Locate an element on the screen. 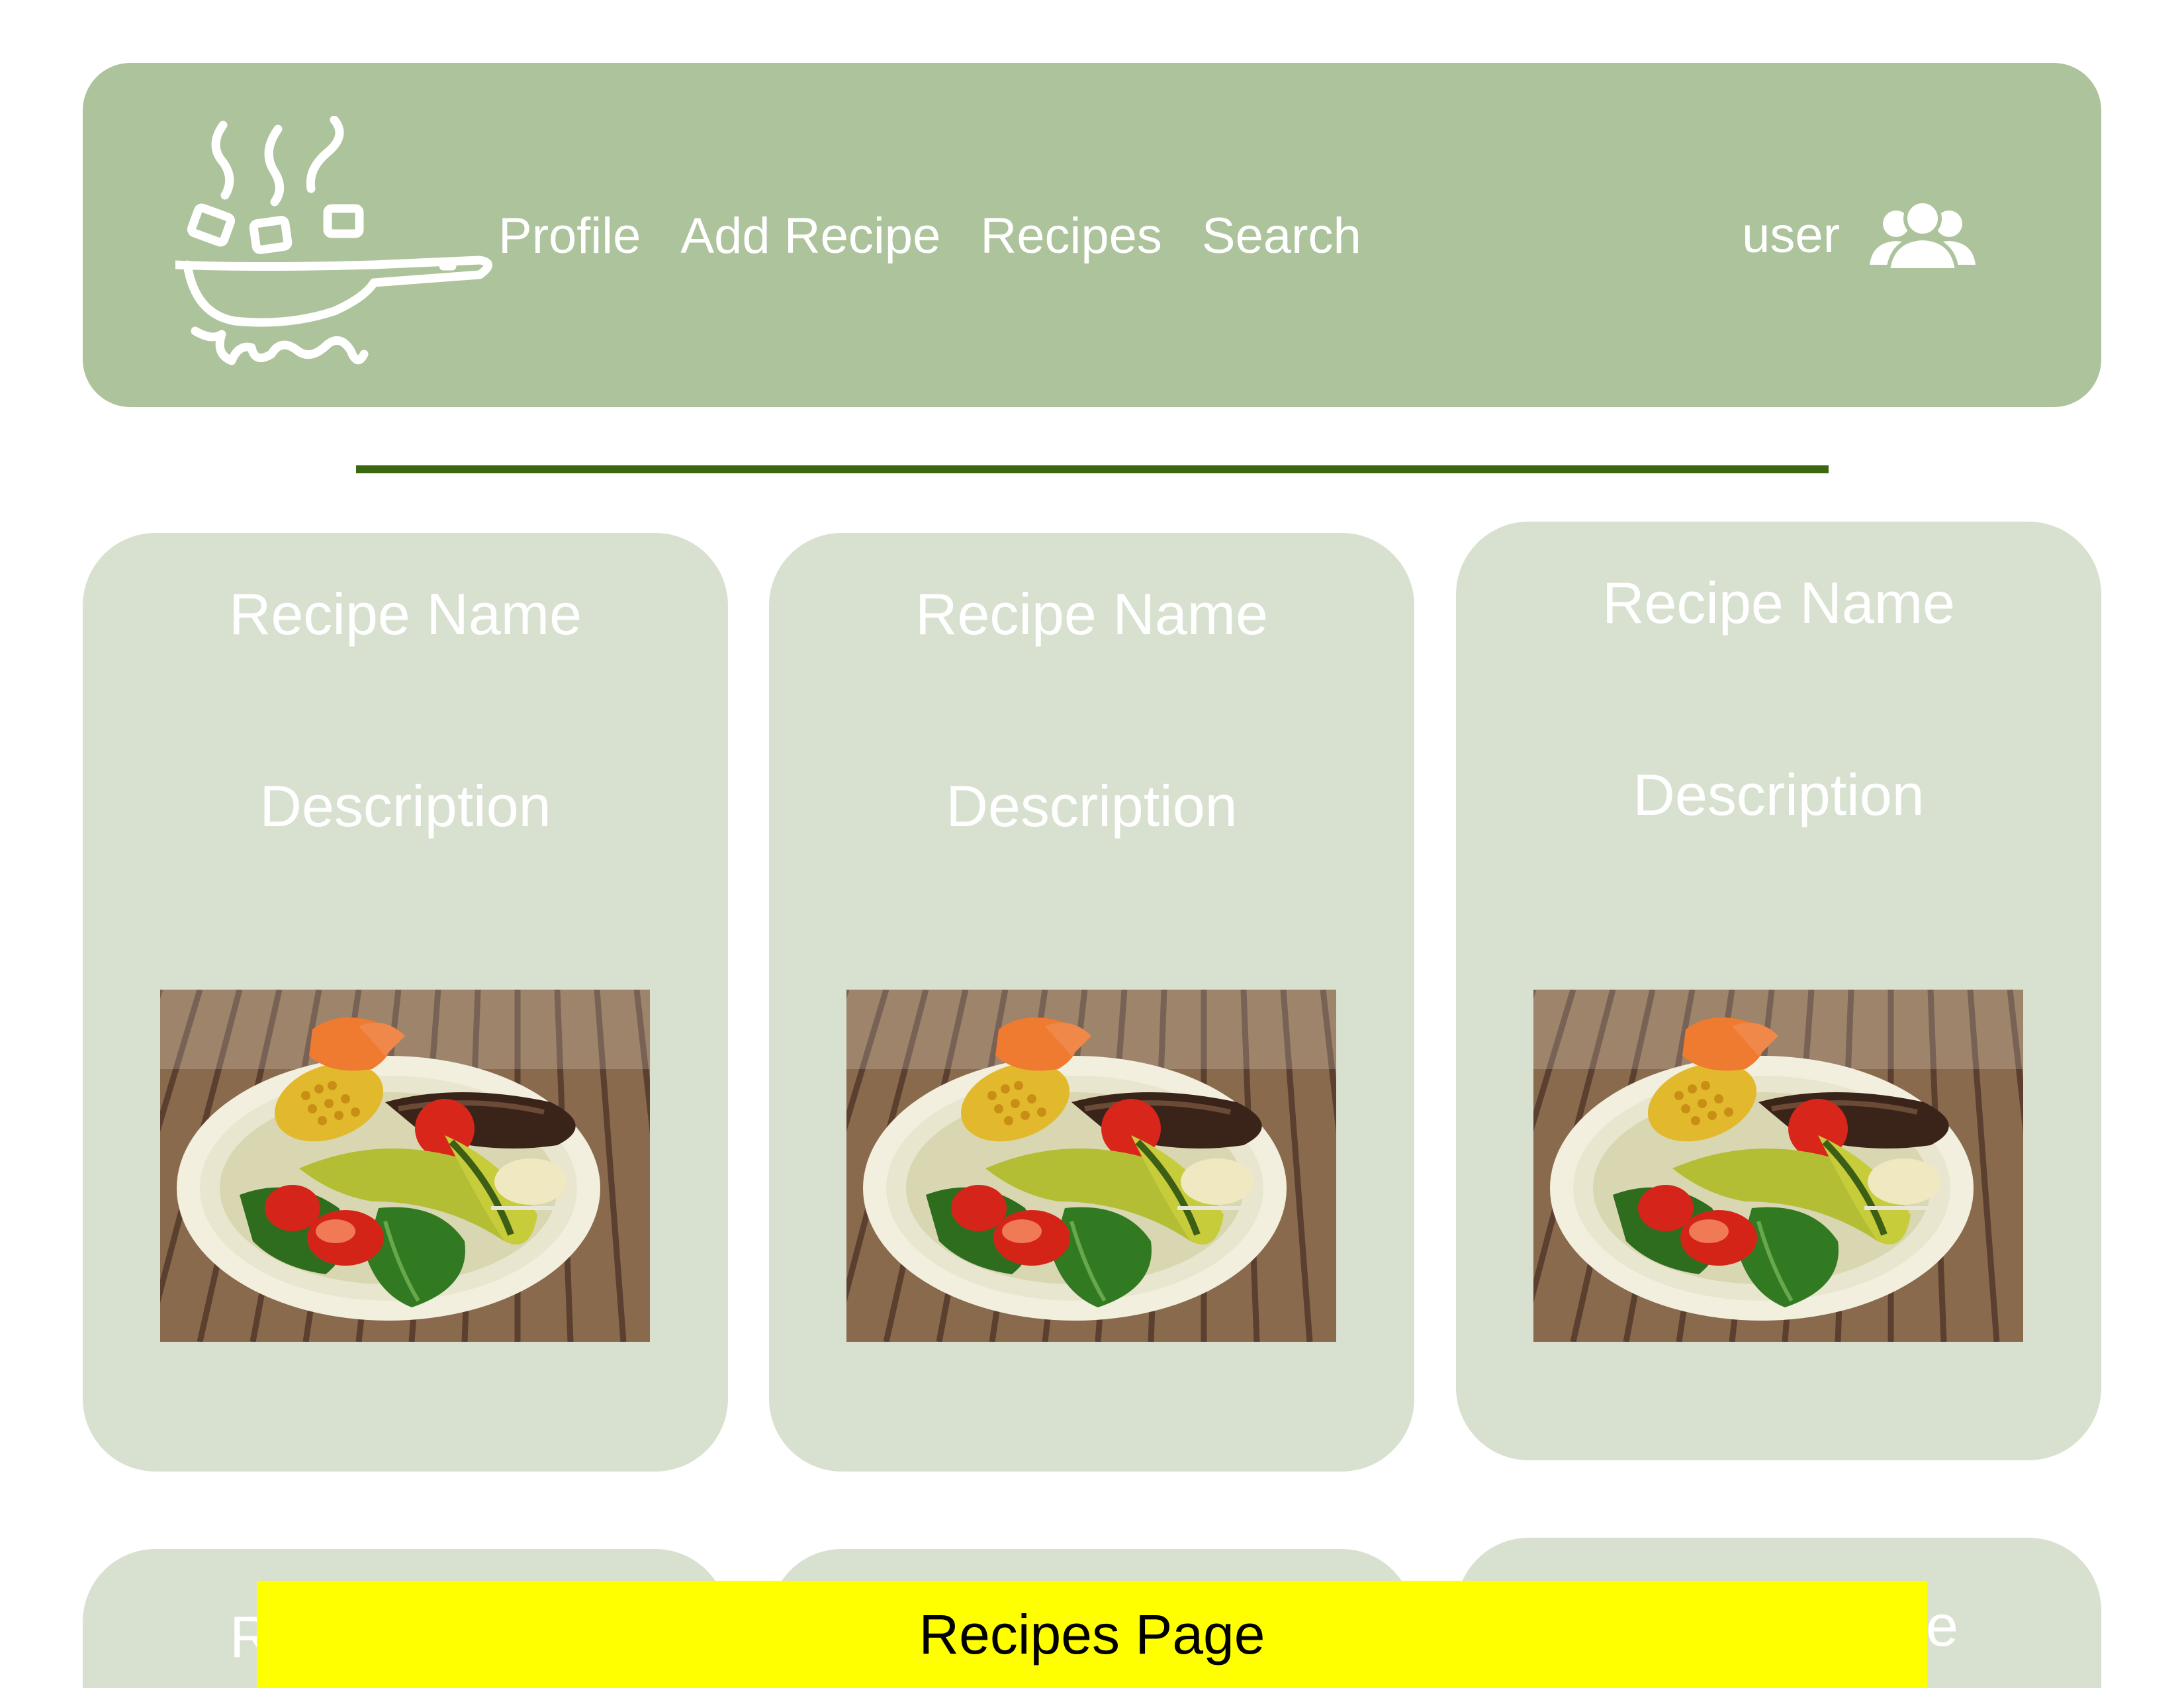 Image resolution: width=2184 pixels, height=1688 pixels. nav-search: Search is located at coordinates (1281, 236).